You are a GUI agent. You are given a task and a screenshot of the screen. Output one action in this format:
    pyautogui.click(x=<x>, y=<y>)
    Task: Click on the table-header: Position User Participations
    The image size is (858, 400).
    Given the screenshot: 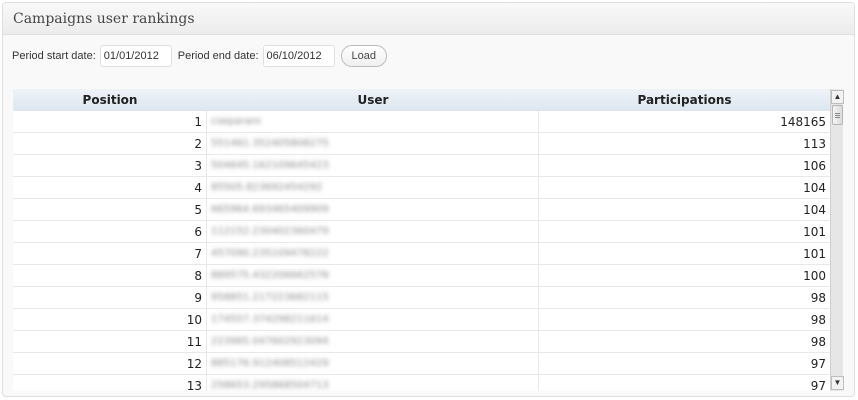 What is the action you would take?
    pyautogui.click(x=421, y=100)
    